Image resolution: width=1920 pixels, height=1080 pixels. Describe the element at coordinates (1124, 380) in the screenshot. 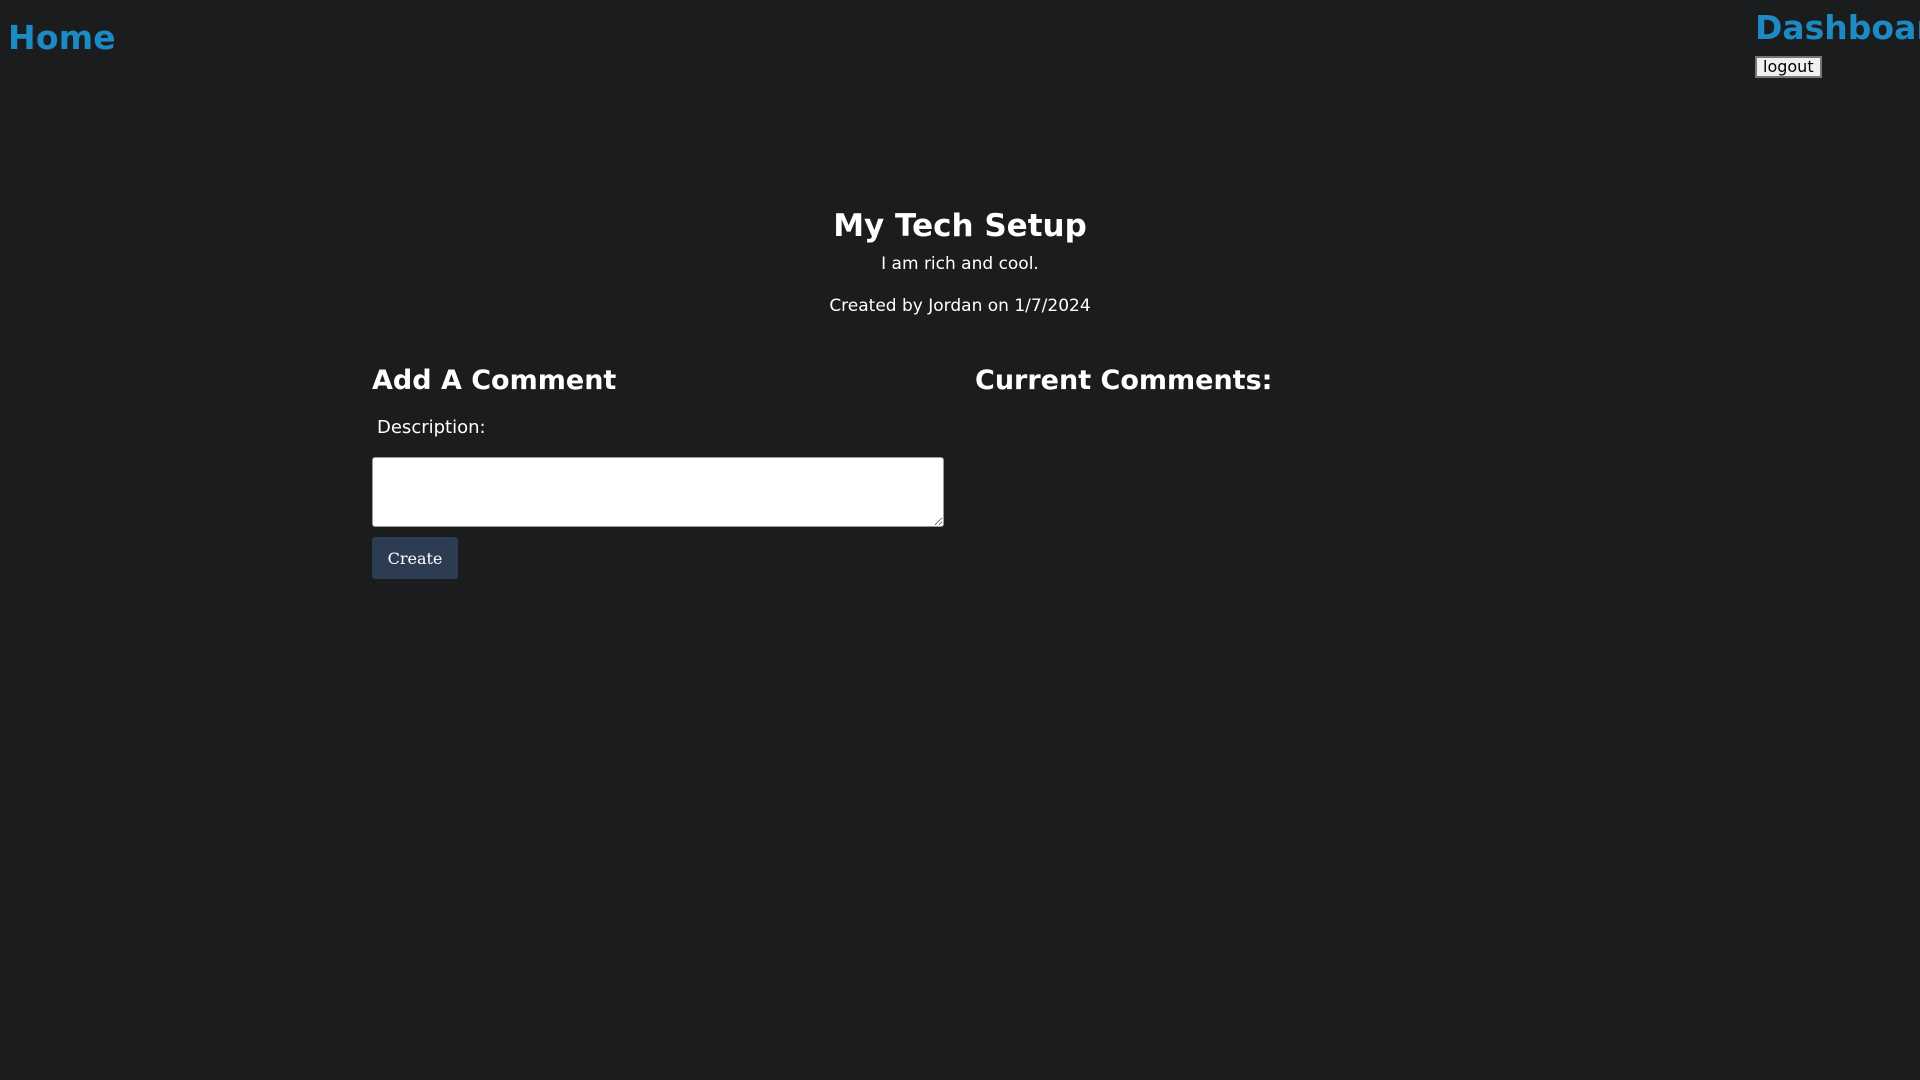

I see `current-comments-heading: Current Comments:` at that location.